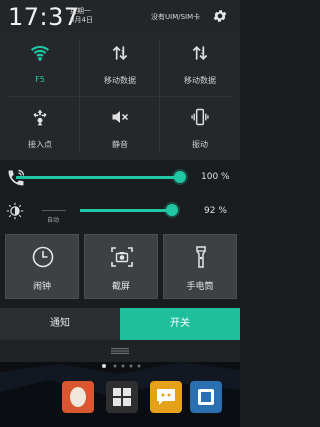 The width and height of the screenshot is (320, 427). What do you see at coordinates (220, 16) in the screenshot?
I see `gear-icon` at bounding box center [220, 16].